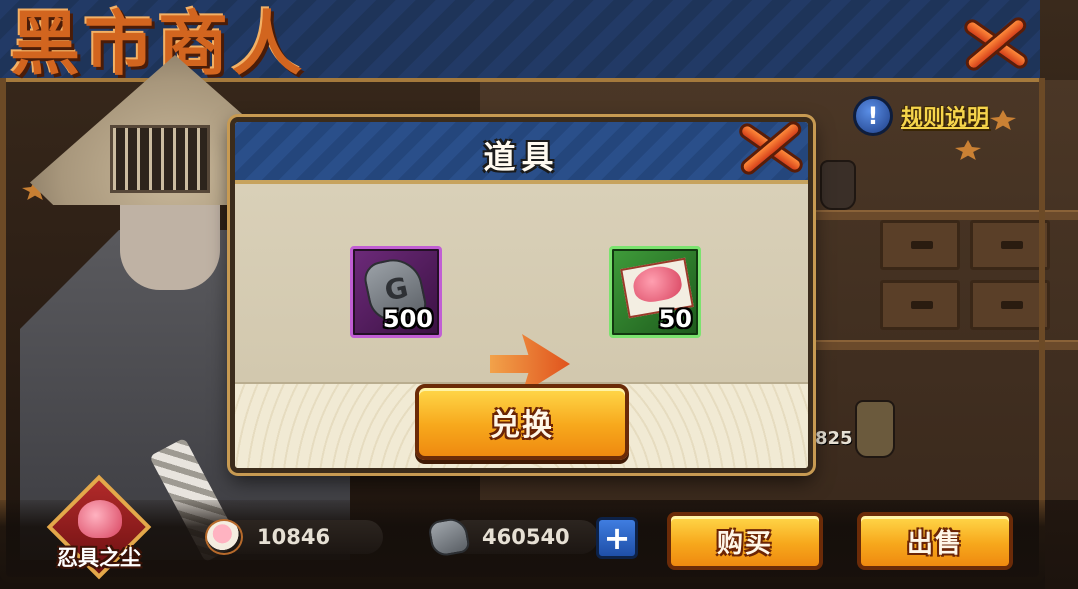  Describe the element at coordinates (396, 292) in the screenshot. I see `cost-item-card: 500` at that location.